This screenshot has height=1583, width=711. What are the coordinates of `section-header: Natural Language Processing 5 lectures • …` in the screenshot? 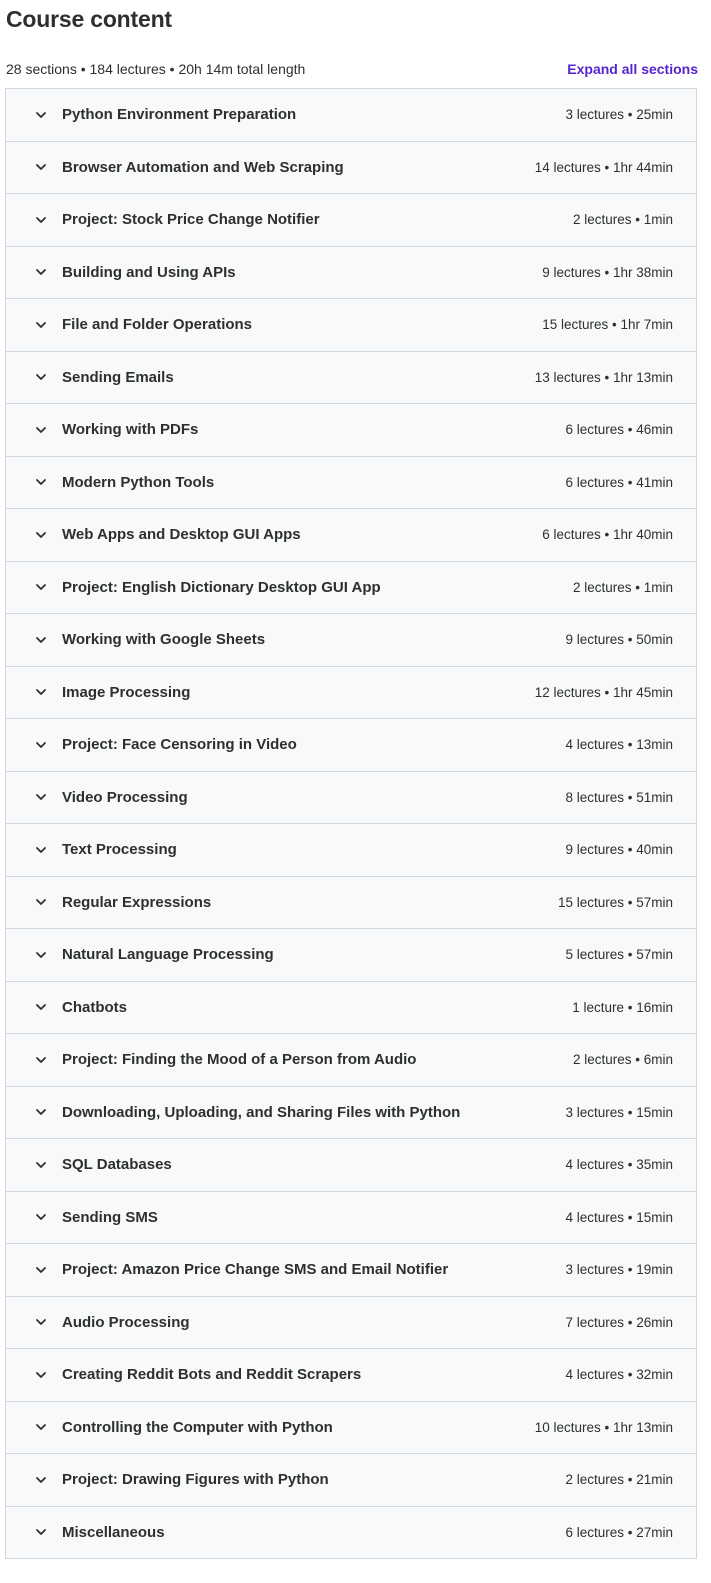 It's located at (351, 955).